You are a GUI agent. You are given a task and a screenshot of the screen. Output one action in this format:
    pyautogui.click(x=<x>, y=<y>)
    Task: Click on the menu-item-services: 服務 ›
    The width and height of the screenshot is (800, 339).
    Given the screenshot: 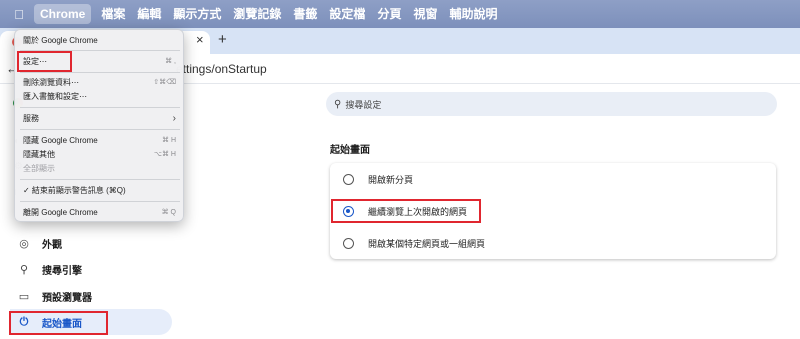 What is the action you would take?
    pyautogui.click(x=100, y=118)
    